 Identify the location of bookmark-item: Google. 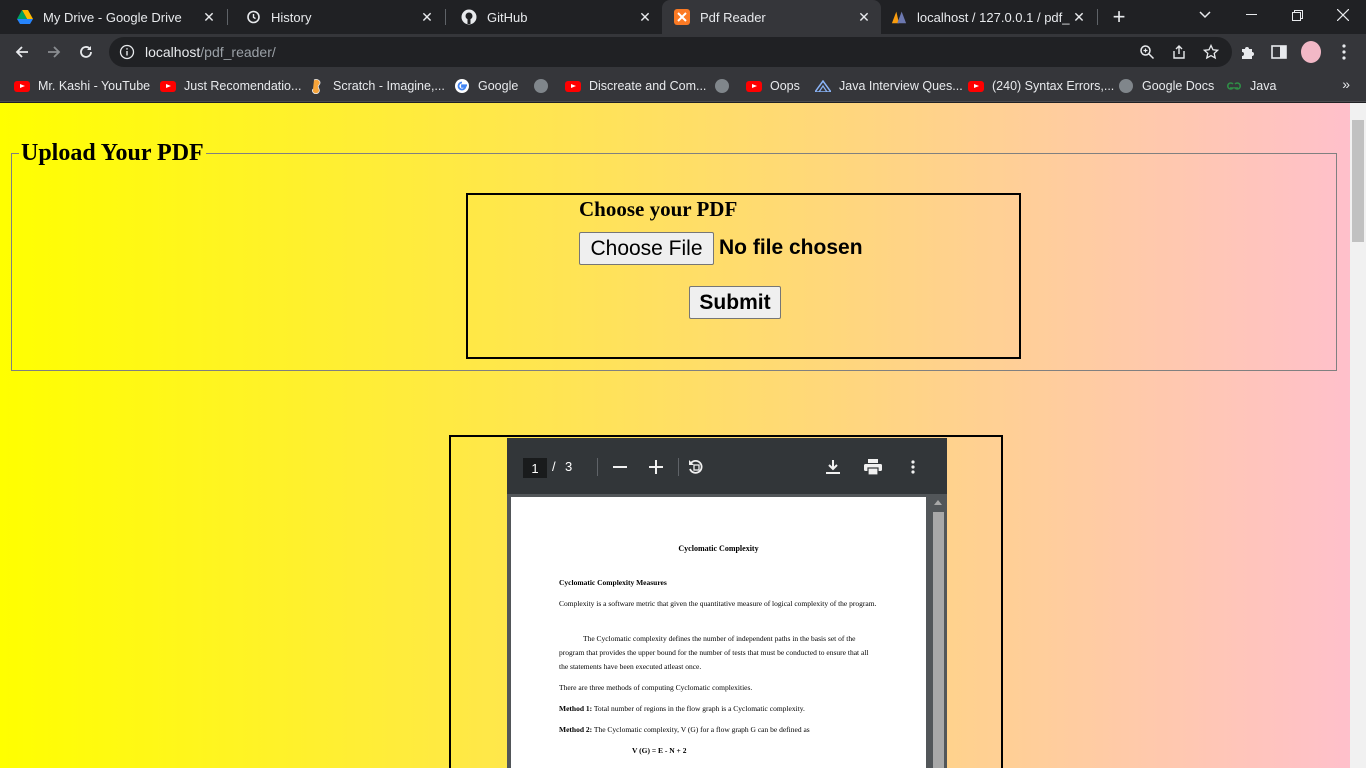
(486, 86).